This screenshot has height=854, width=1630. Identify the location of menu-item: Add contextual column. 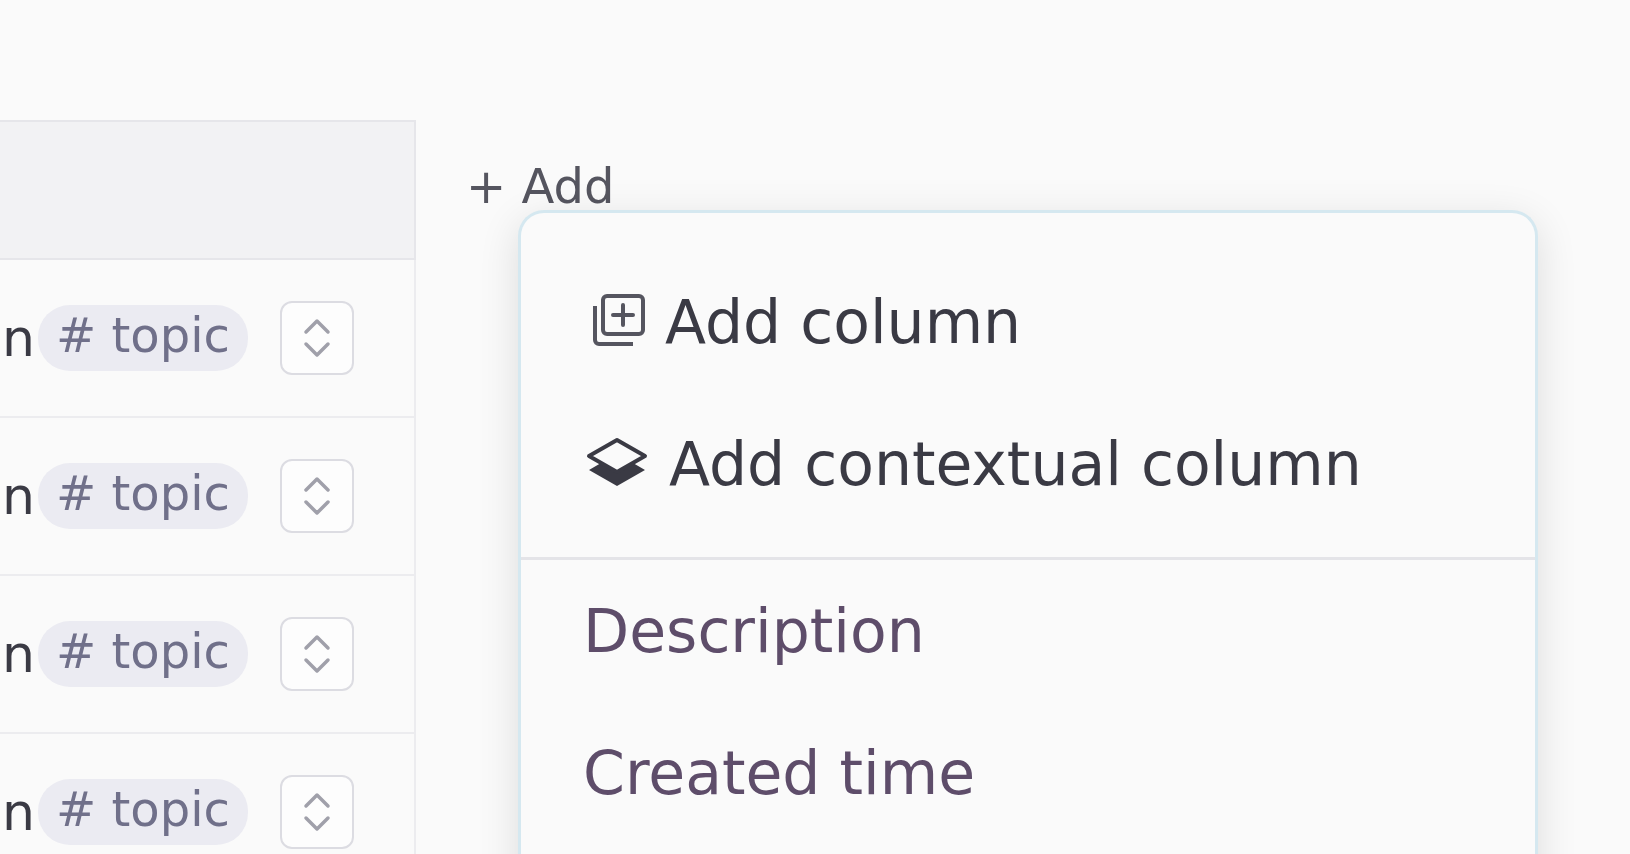
(1028, 464).